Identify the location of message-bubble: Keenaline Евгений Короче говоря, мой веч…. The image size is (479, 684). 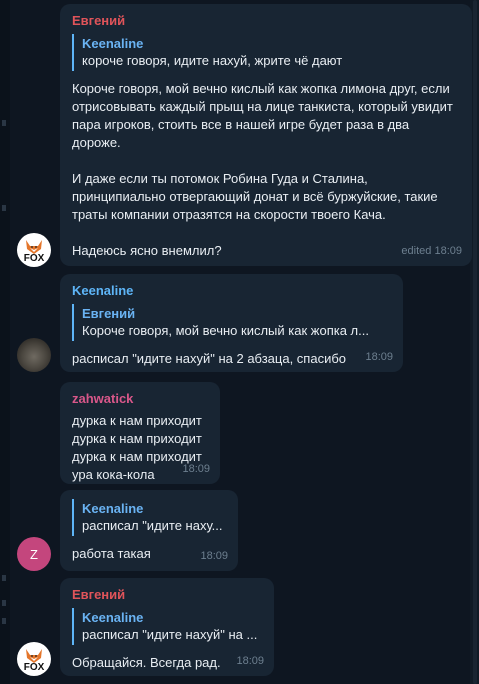
(231, 323).